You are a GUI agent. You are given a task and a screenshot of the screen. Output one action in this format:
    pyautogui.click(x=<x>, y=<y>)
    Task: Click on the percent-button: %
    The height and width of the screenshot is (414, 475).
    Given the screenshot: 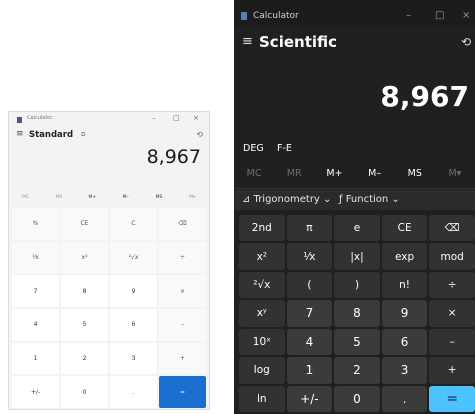 What is the action you would take?
    pyautogui.click(x=35, y=224)
    